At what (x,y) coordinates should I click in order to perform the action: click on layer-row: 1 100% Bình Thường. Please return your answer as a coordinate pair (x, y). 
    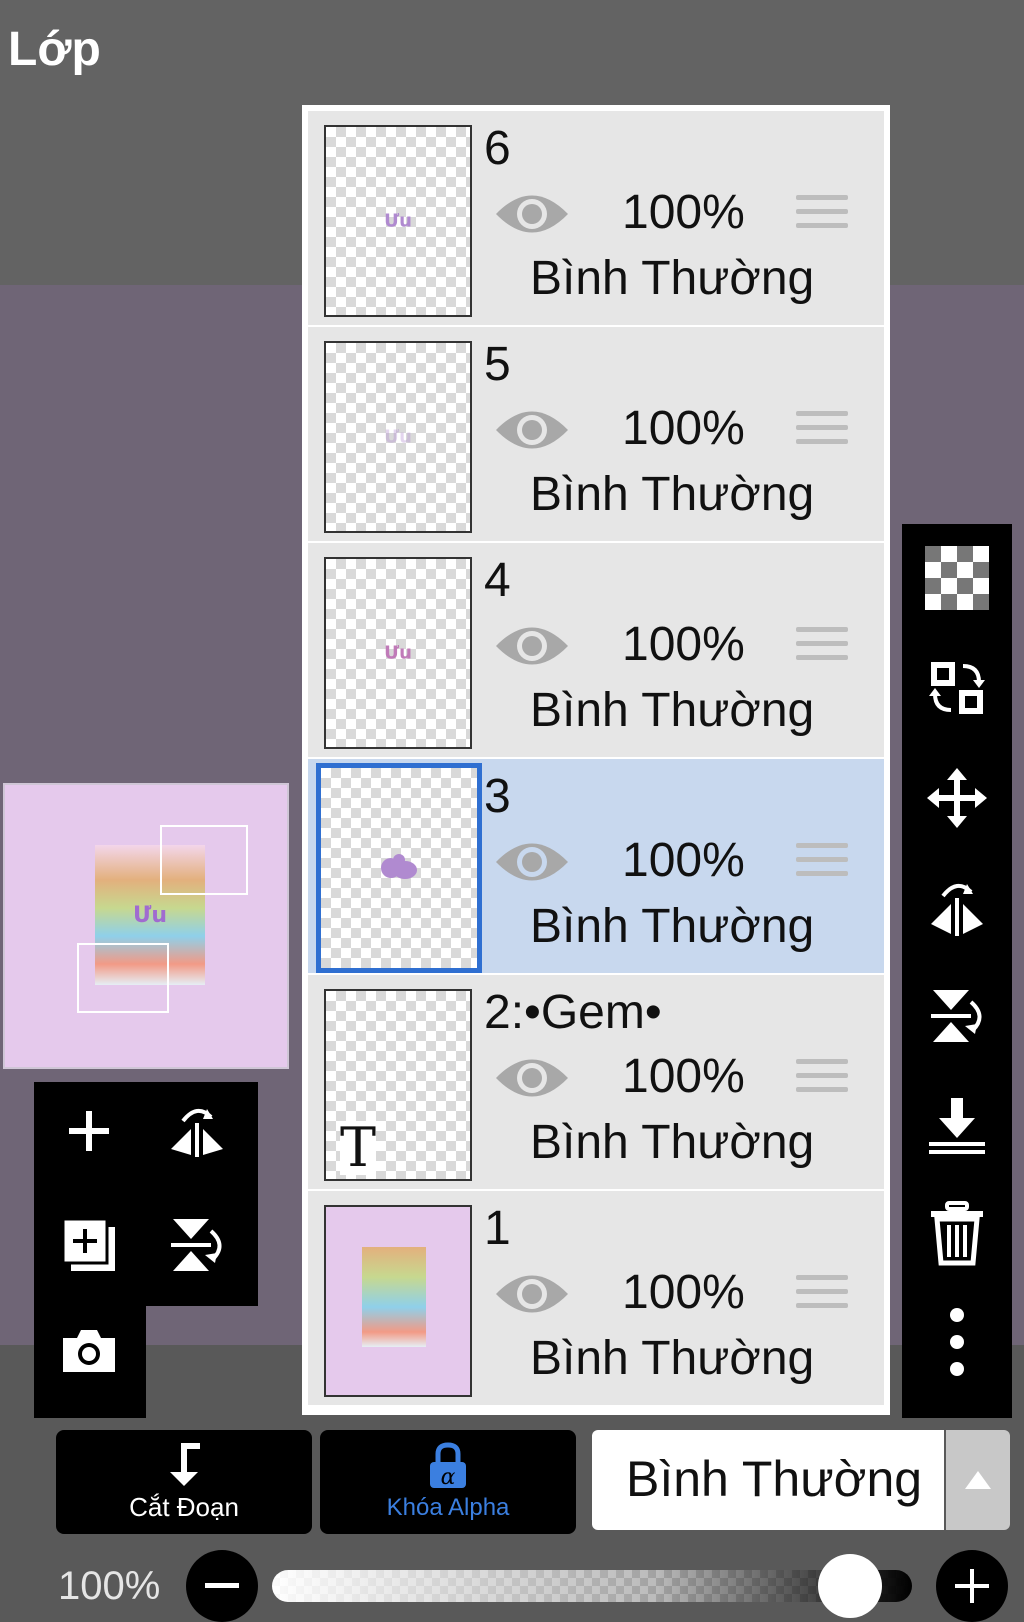
    Looking at the image, I should click on (596, 1299).